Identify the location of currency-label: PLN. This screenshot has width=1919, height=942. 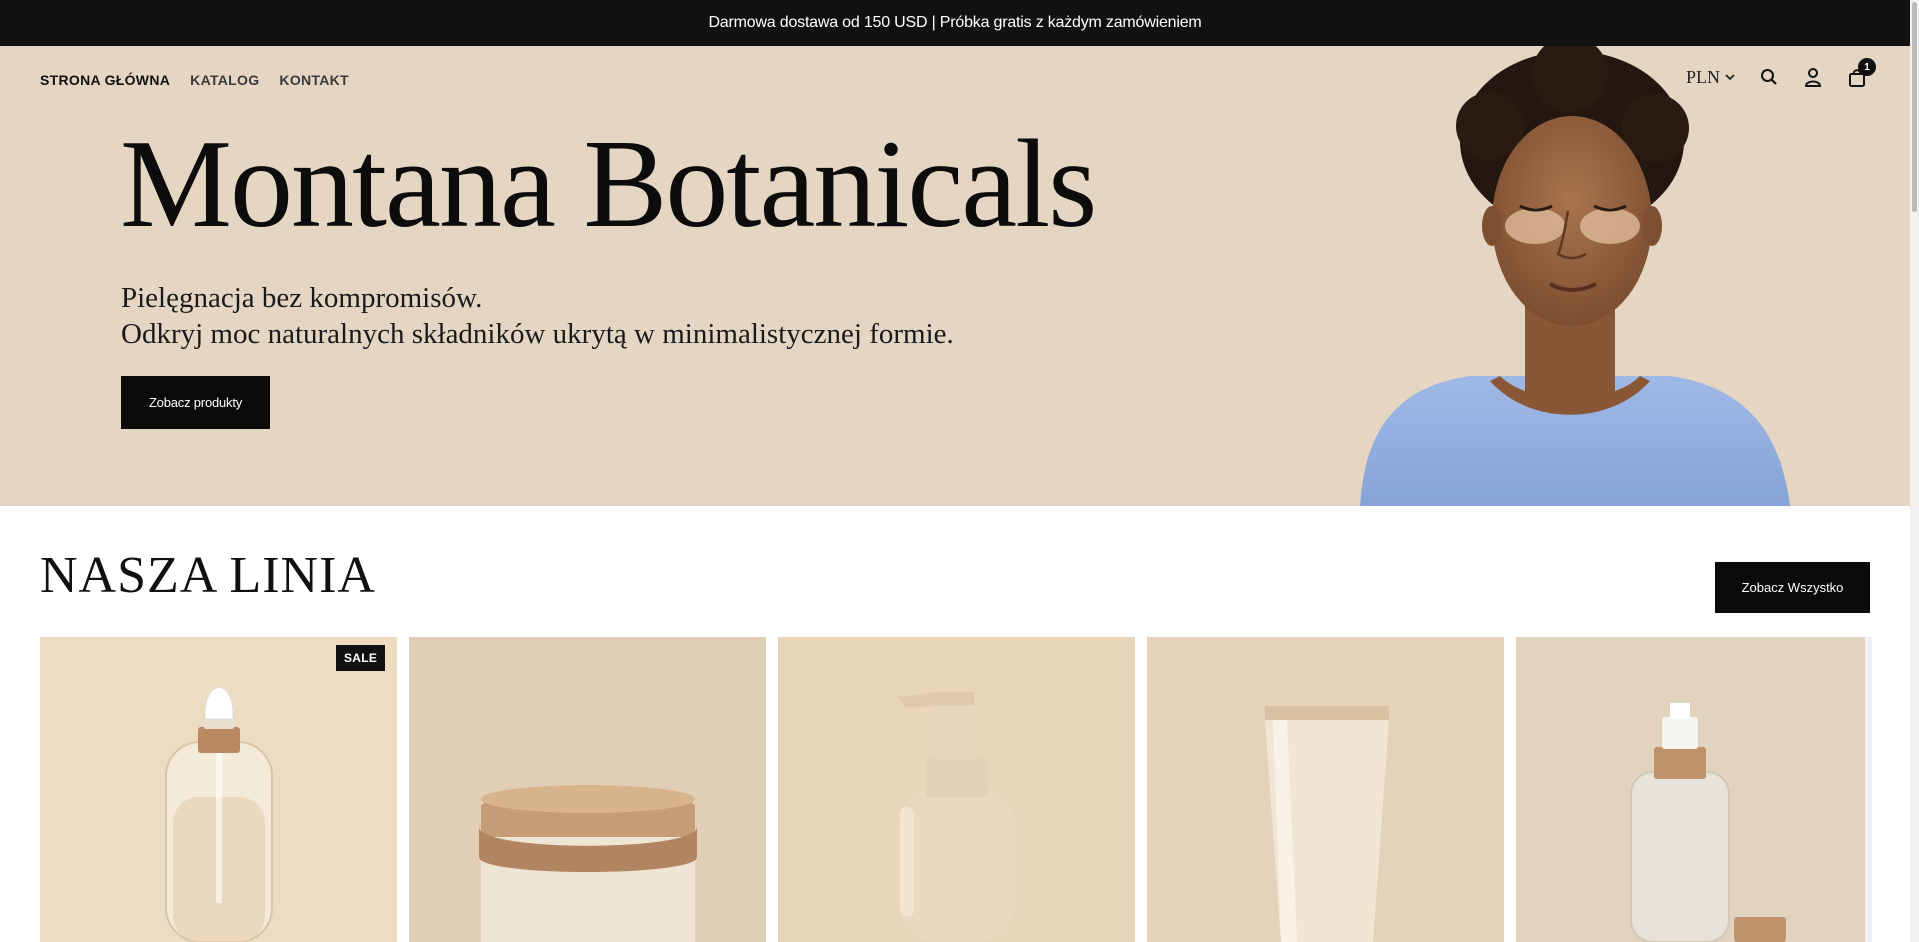
(1702, 76).